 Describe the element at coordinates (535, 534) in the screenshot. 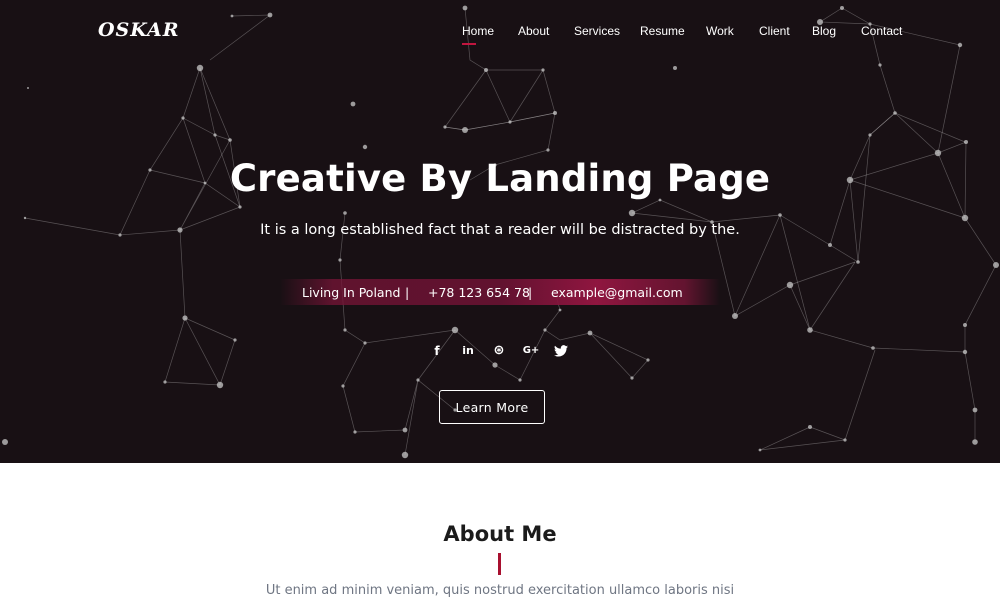

I see `about-title-rest: Me` at that location.